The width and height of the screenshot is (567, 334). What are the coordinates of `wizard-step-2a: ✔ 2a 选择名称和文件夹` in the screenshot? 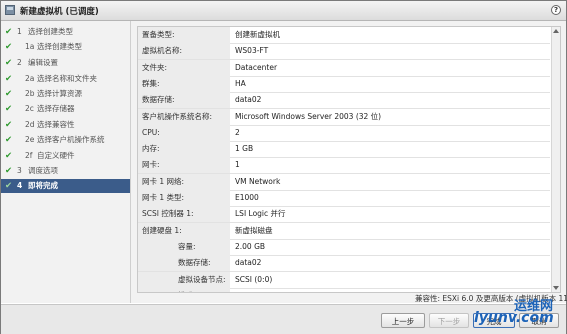 It's located at (65, 79).